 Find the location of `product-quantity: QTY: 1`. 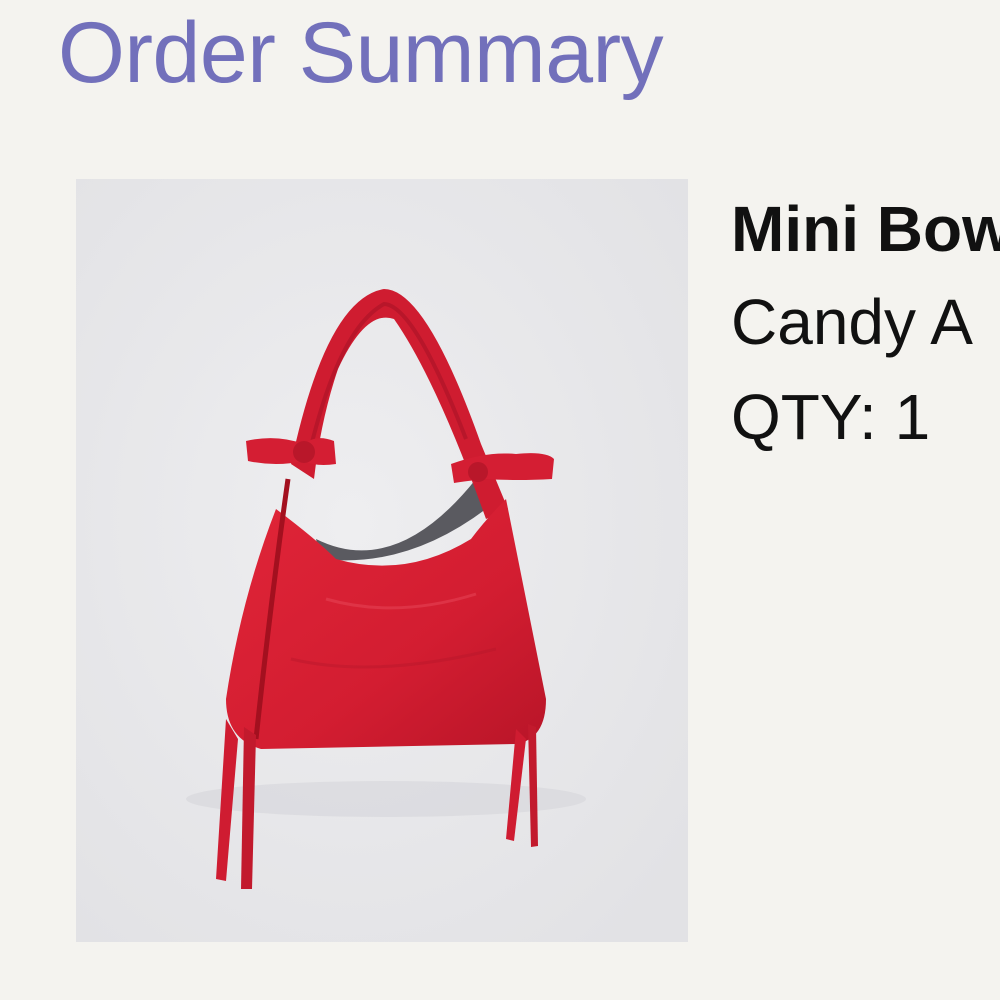

product-quantity: QTY: 1 is located at coordinates (831, 417).